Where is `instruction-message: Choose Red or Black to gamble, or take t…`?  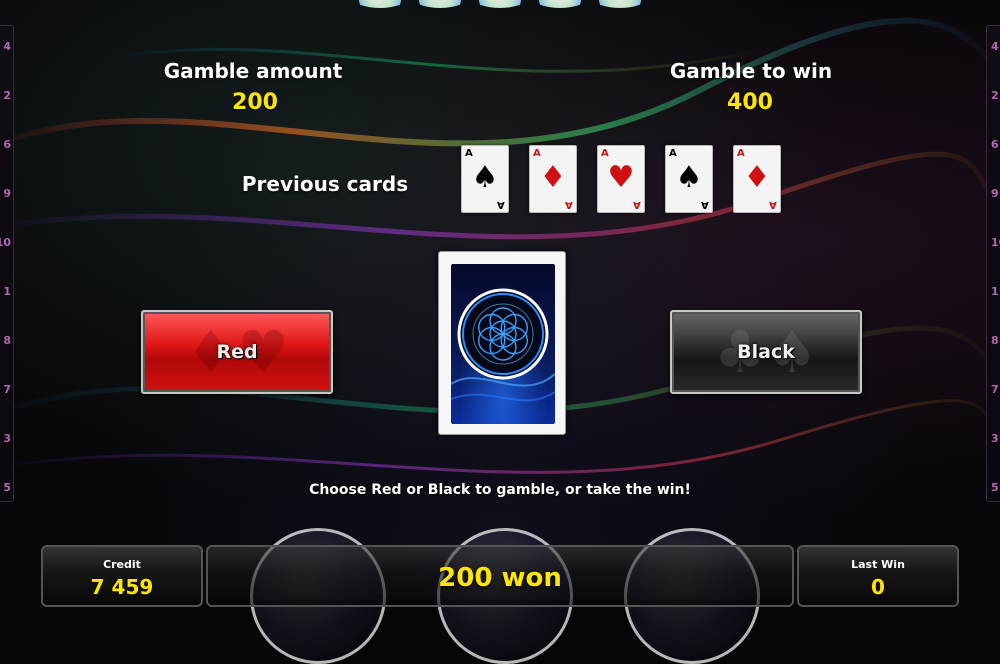
instruction-message: Choose Red or Black to gamble, or take t… is located at coordinates (500, 490).